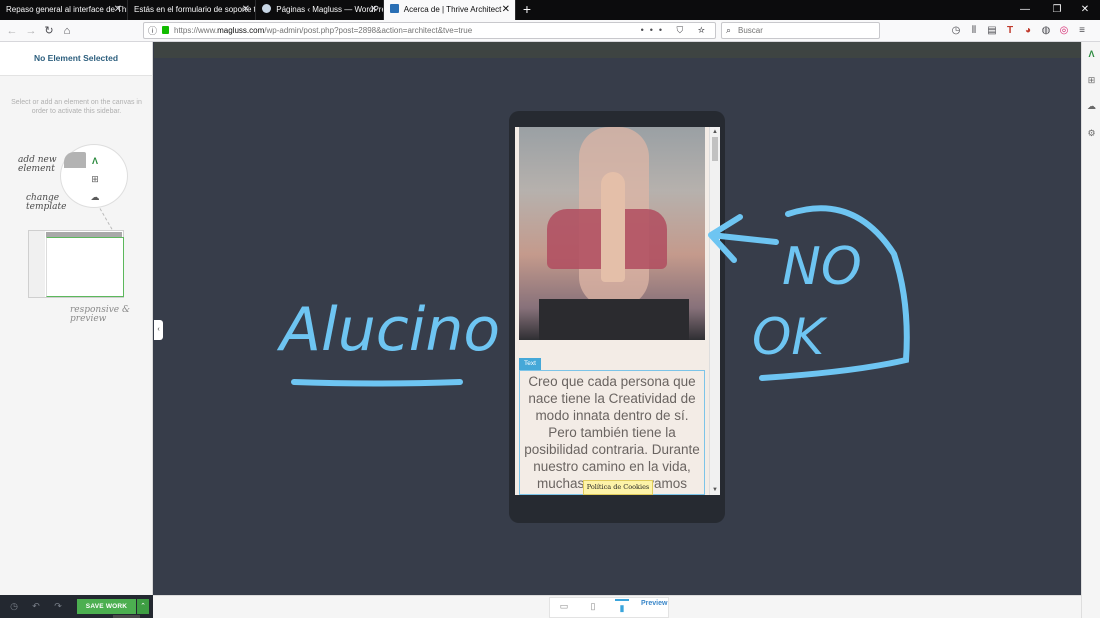  I want to click on browser-tab-4-label: Acerca de | Thrive Architect, so click(452, 9).